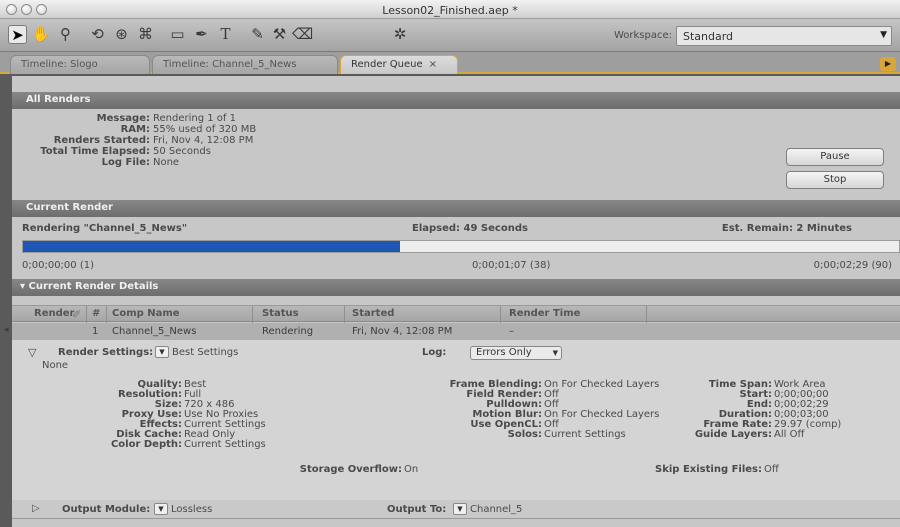 This screenshot has width=900, height=527. I want to click on selection-arrow-icon: ➤, so click(17, 34).